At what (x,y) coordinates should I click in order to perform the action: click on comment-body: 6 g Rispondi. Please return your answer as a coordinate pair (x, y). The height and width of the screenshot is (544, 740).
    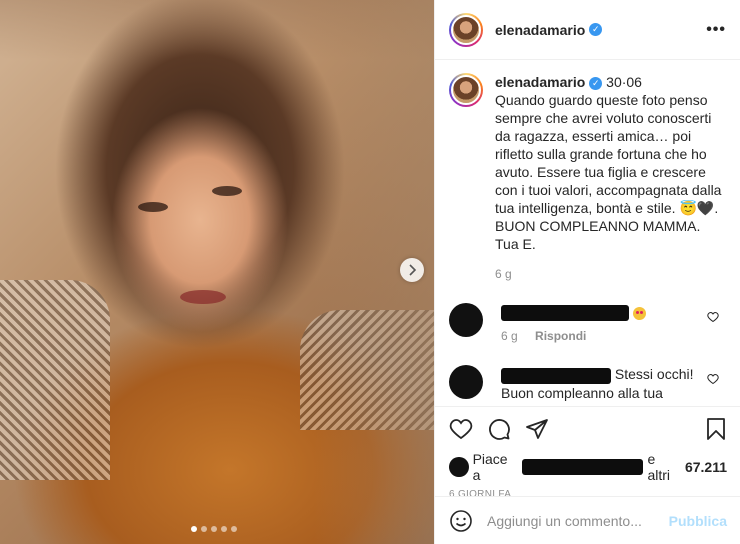
    Looking at the image, I should click on (606, 324).